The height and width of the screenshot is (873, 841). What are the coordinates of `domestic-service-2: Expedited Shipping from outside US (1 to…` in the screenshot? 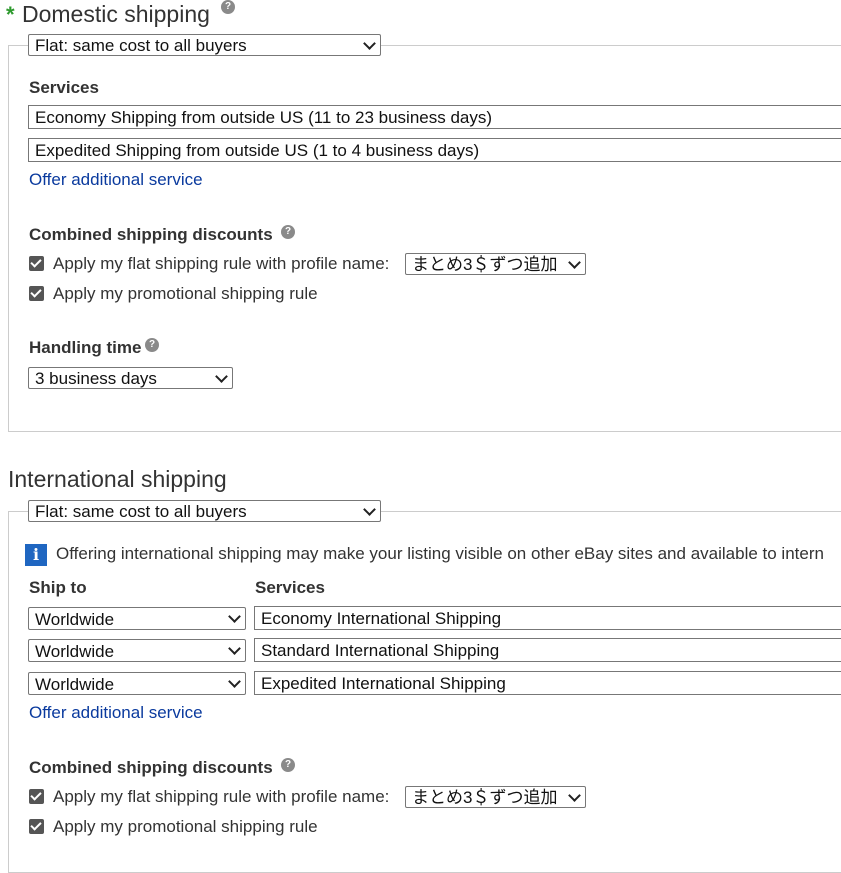 It's located at (434, 150).